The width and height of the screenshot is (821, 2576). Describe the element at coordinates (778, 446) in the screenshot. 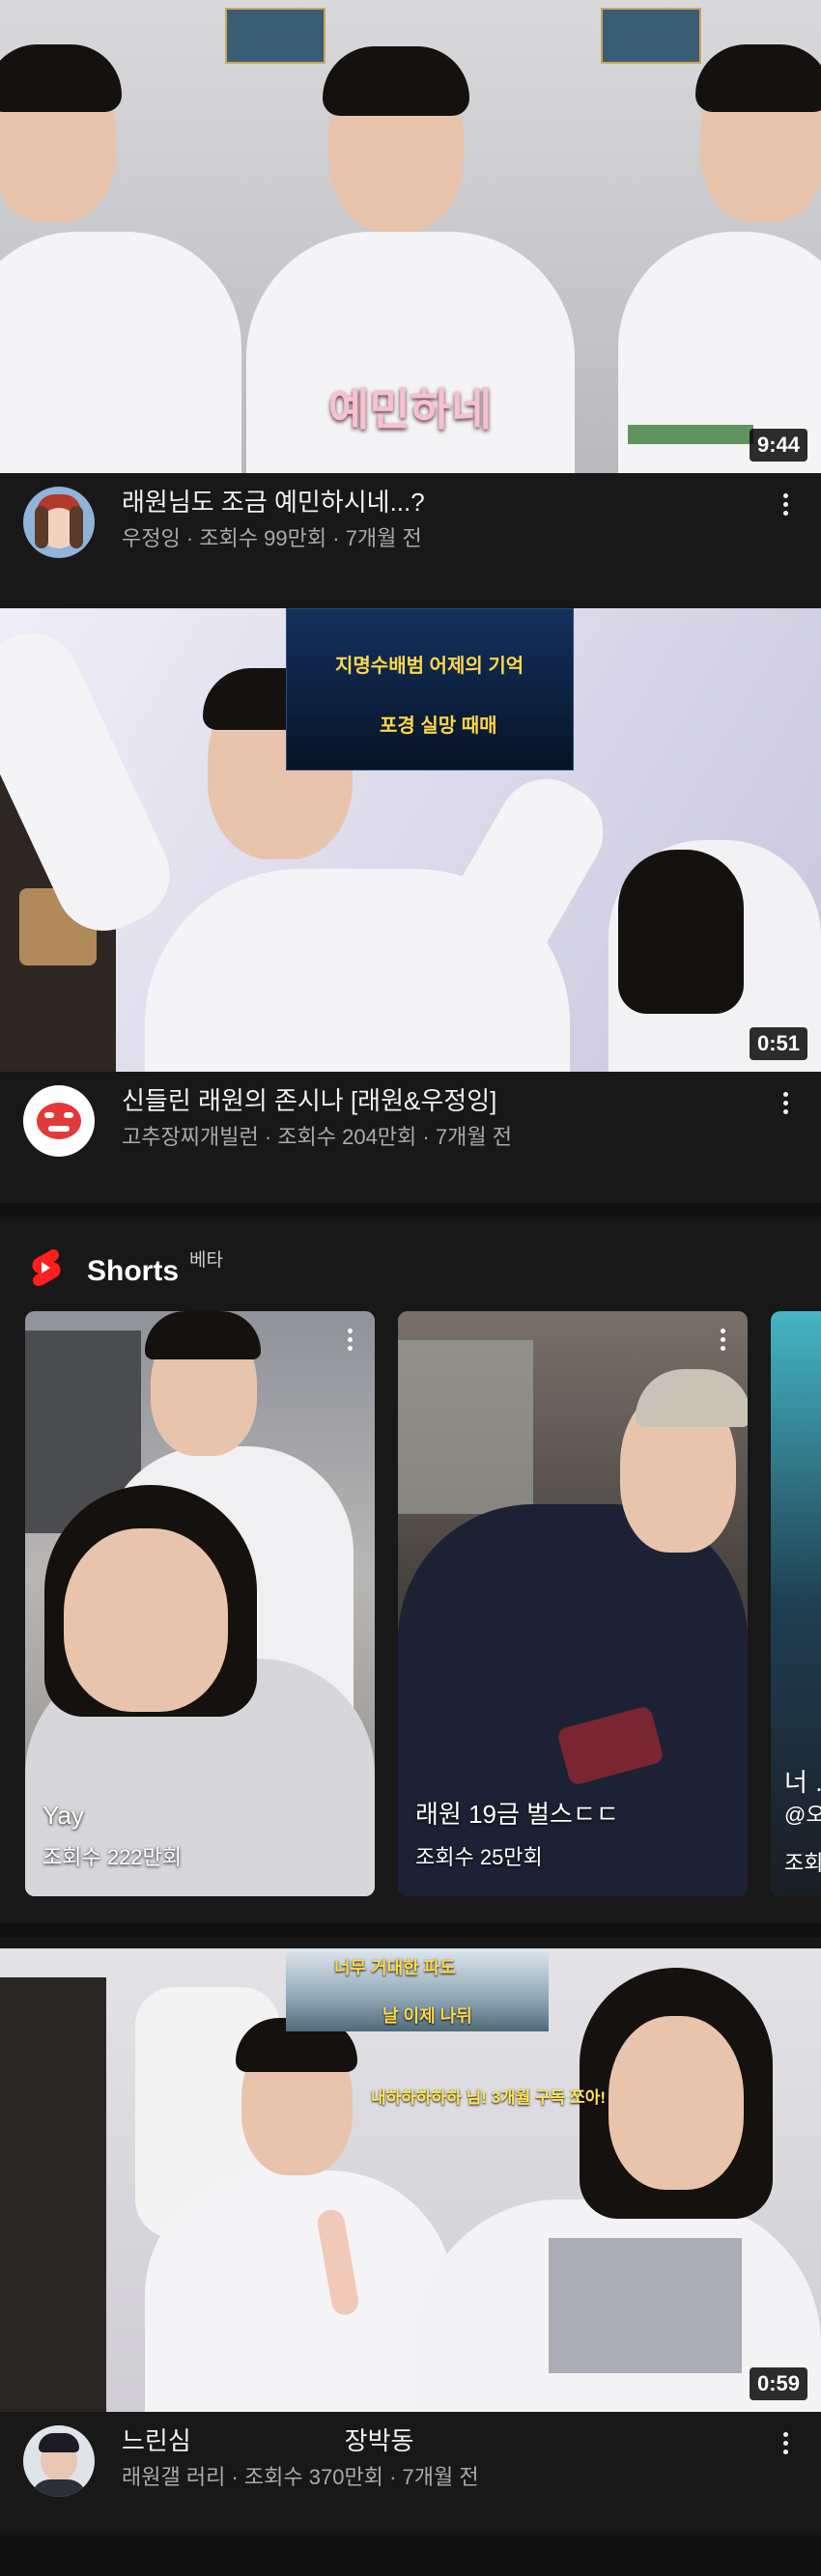

I see `duration-badge: 9:44` at that location.